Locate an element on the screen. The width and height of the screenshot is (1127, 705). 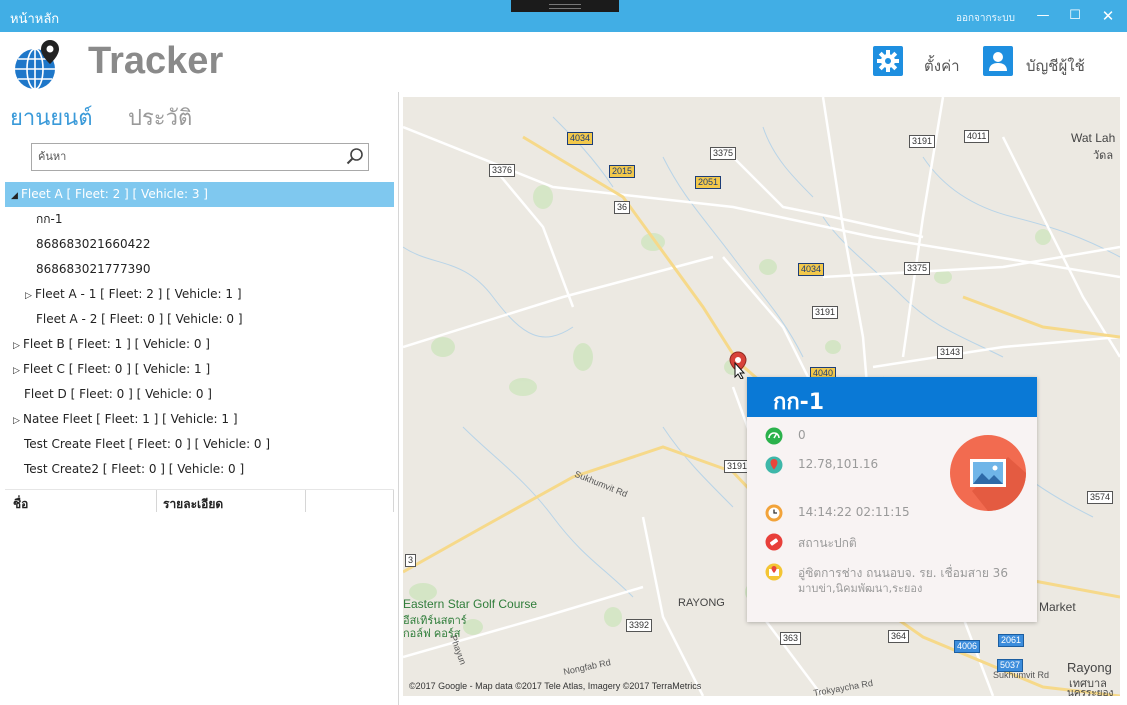
tree-node-vehicle: 868683021660422 is located at coordinates (199, 244).